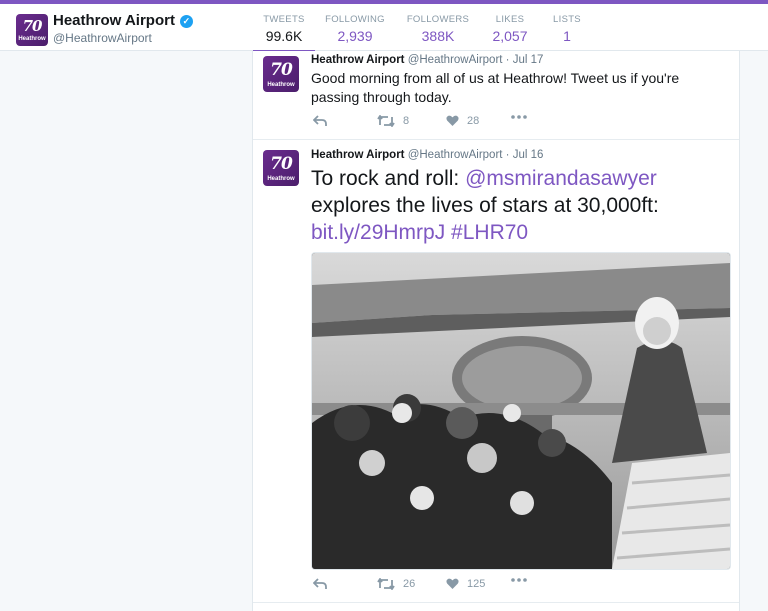 The height and width of the screenshot is (611, 768). What do you see at coordinates (388, 178) in the screenshot?
I see `tweet-text-part: To rock and roll:` at bounding box center [388, 178].